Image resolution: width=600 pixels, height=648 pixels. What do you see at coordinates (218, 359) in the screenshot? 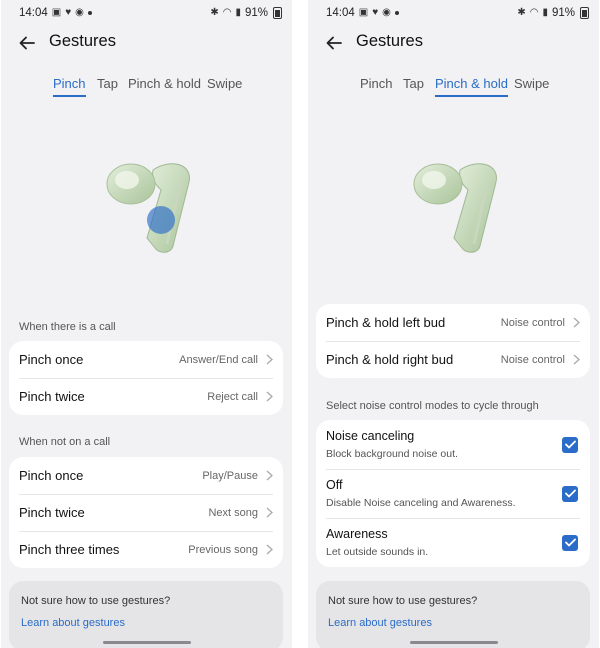
I see `row-value: Answer/End call` at bounding box center [218, 359].